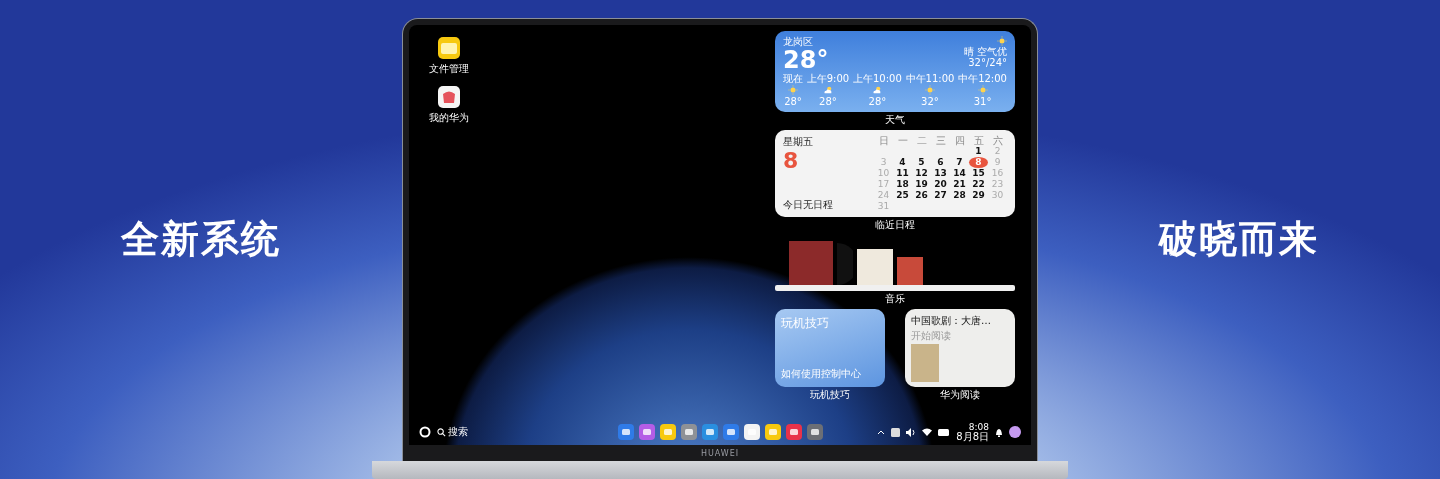 The image size is (1440, 479). What do you see at coordinates (449, 69) in the screenshot?
I see `desktop-icon-label: 文件管理` at bounding box center [449, 69].